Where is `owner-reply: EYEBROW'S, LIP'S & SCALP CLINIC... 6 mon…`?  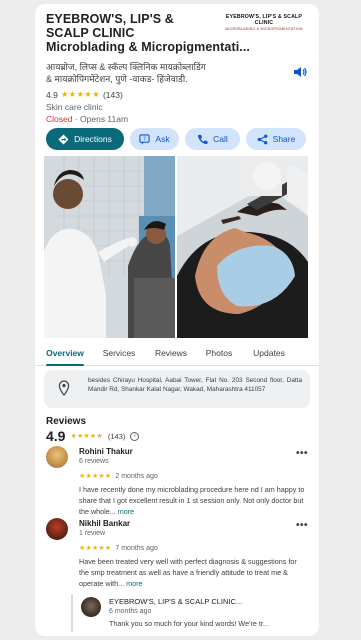
owner-reply: EYEBROW'S, LIP'S & SCALP CLINIC... 6 mon… is located at coordinates (190, 613).